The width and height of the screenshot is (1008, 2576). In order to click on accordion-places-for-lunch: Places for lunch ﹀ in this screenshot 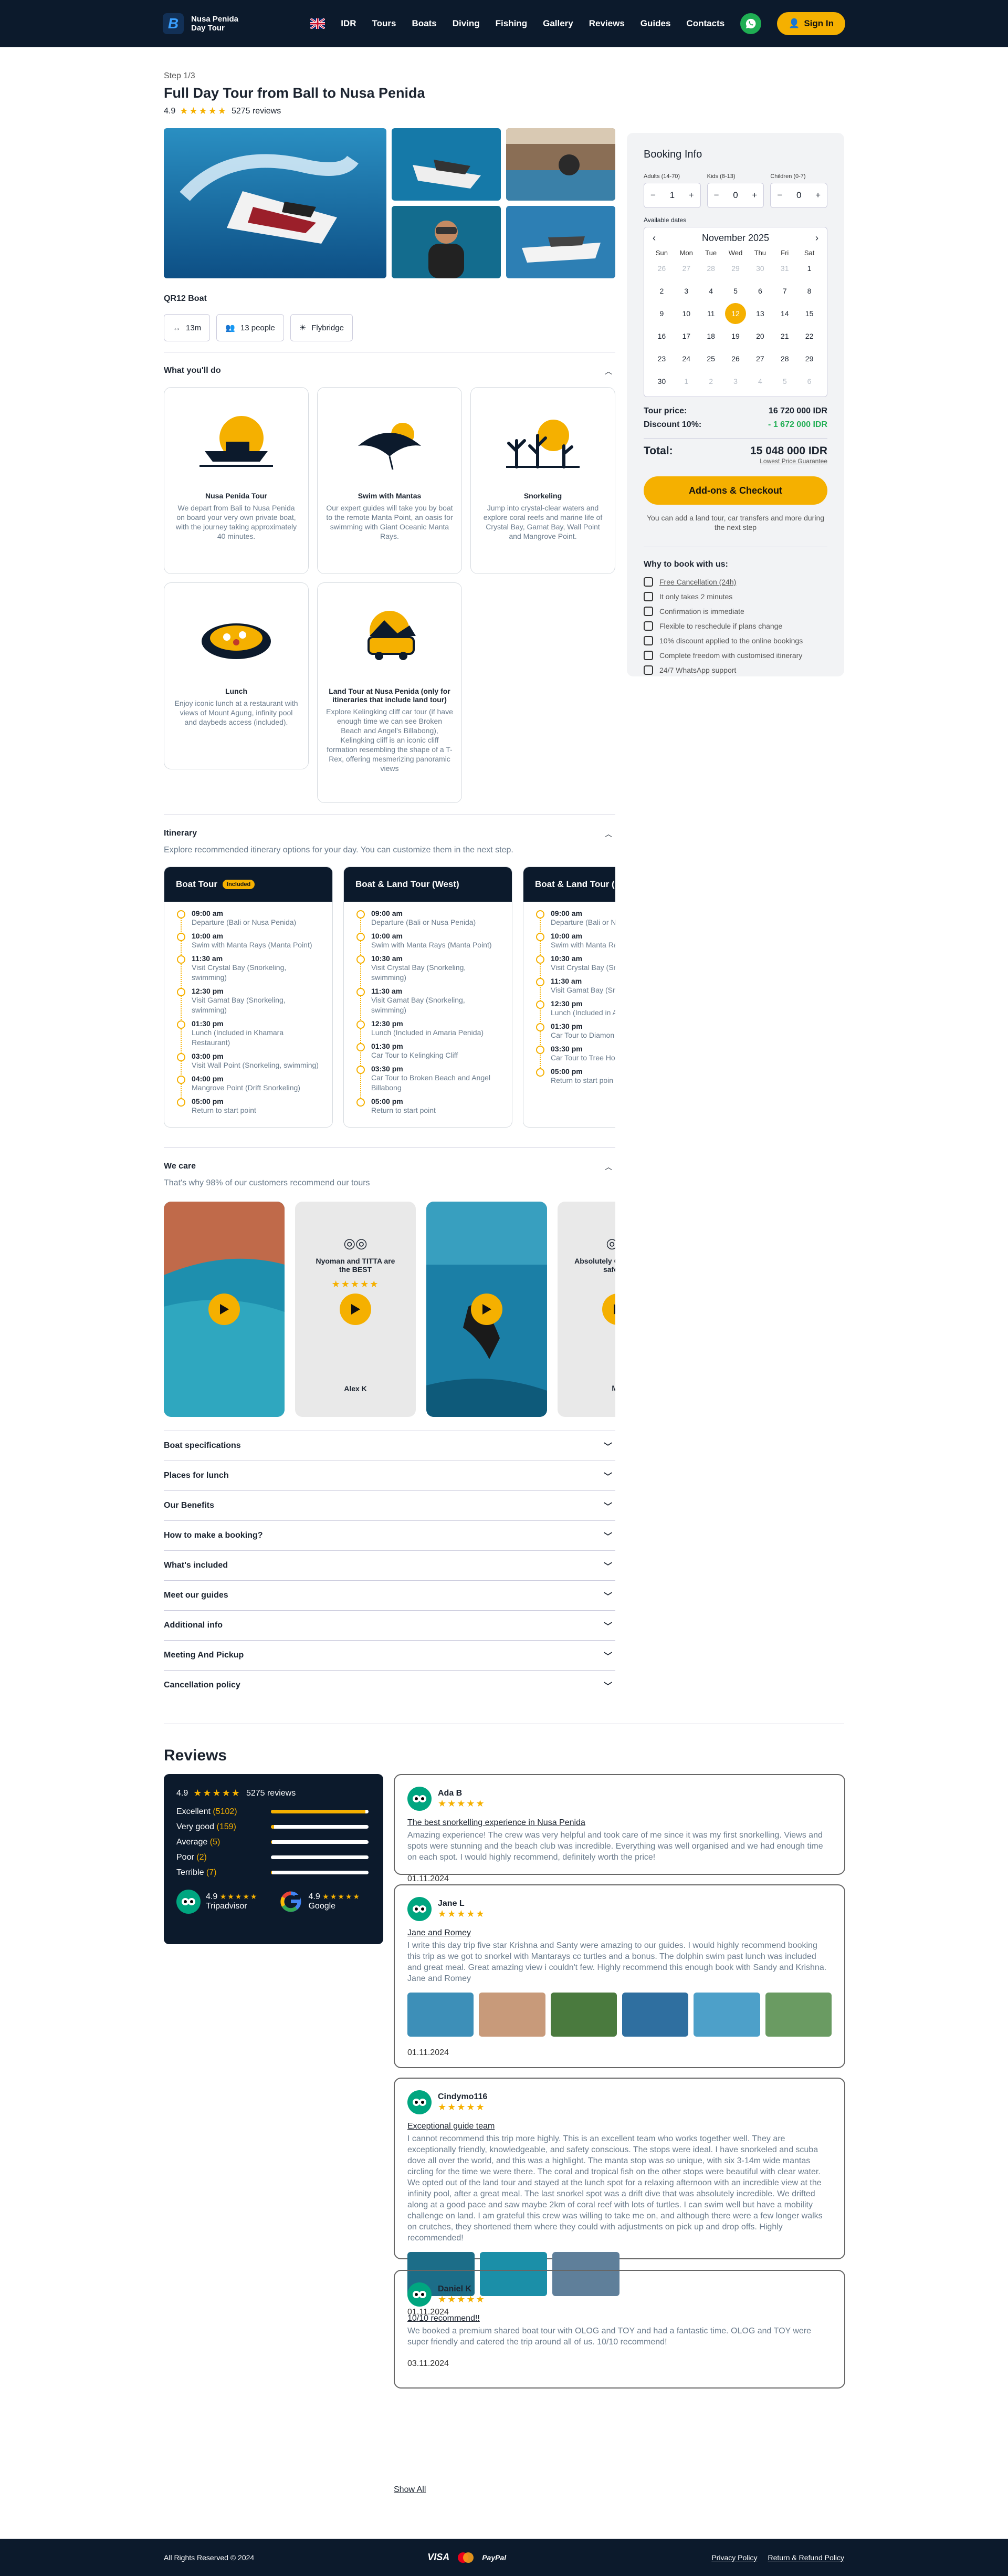, I will do `click(389, 1475)`.